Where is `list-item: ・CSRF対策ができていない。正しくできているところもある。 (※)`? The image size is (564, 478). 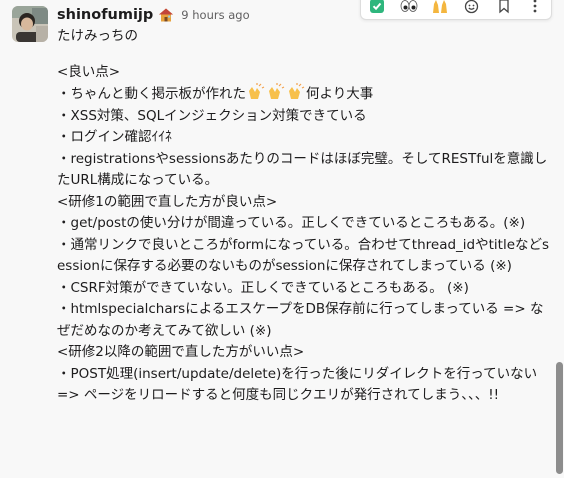
list-item: ・CSRF対策ができていない。正しくできているところもある。 (※) is located at coordinates (263, 287).